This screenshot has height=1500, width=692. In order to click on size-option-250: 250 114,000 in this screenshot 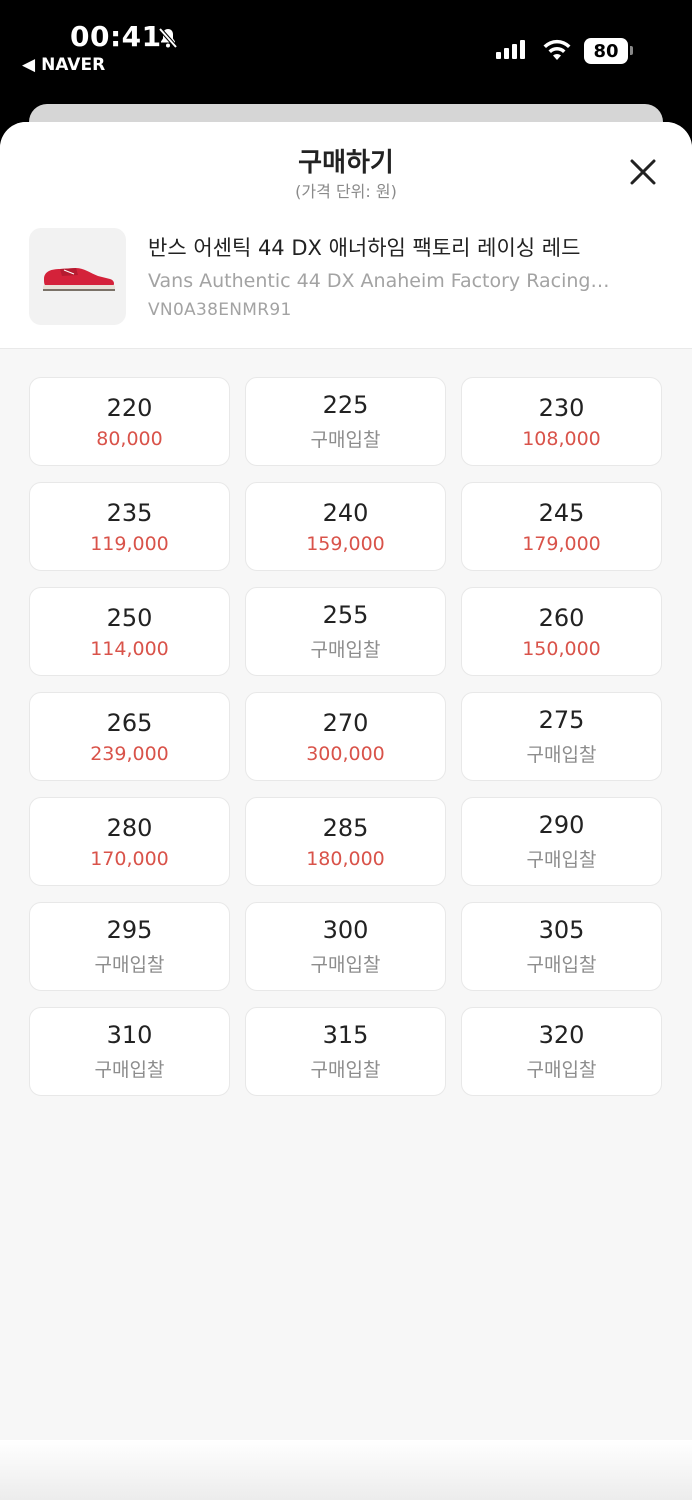, I will do `click(129, 631)`.